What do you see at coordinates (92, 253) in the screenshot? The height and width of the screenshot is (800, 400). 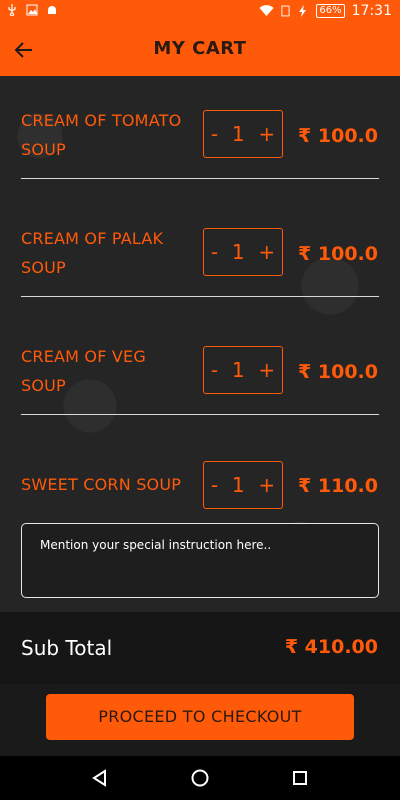 I see `item-name: CREAM OF PALAK SOUP` at bounding box center [92, 253].